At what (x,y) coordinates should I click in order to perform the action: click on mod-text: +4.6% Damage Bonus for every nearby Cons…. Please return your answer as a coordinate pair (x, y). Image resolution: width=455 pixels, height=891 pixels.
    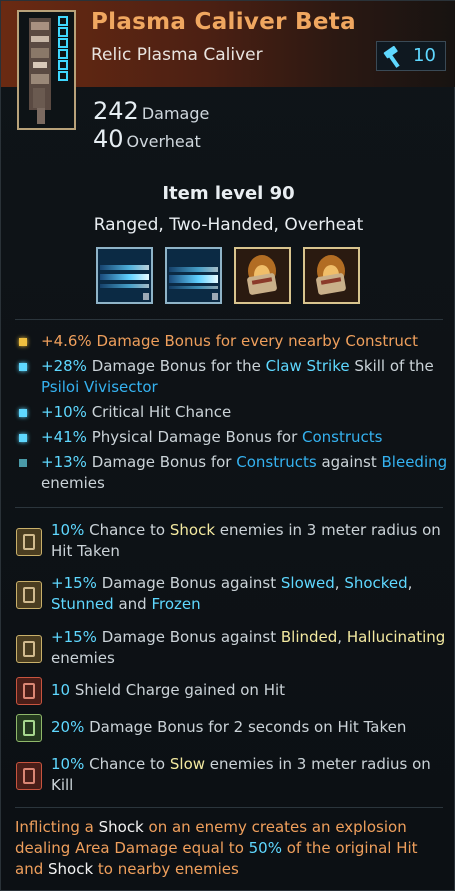
    Looking at the image, I should click on (246, 341).